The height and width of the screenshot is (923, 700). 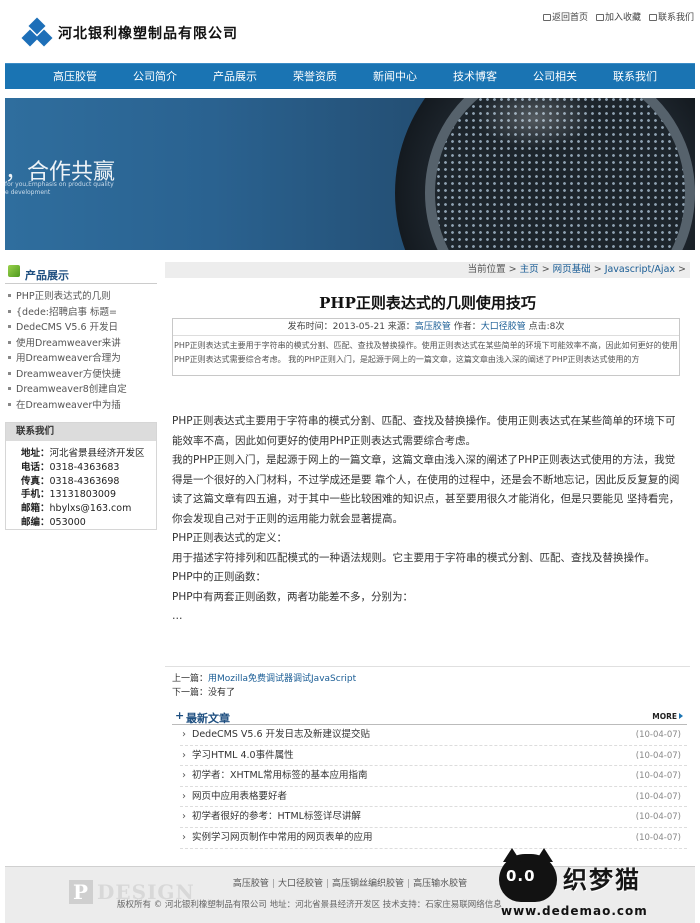 What do you see at coordinates (429, 717) in the screenshot?
I see `latest-articles-header: + 最新文章 MORE` at bounding box center [429, 717].